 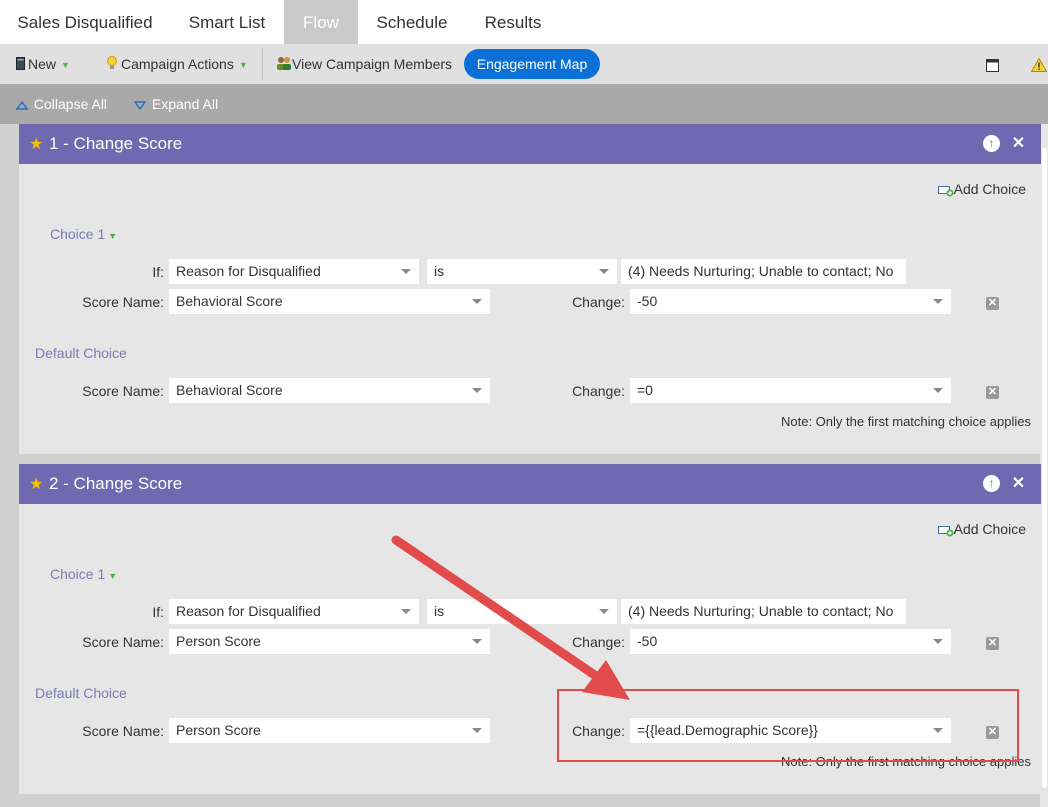 What do you see at coordinates (530, 484) in the screenshot?
I see `step-header: ★ 2 - Change Score ↑ ✕` at bounding box center [530, 484].